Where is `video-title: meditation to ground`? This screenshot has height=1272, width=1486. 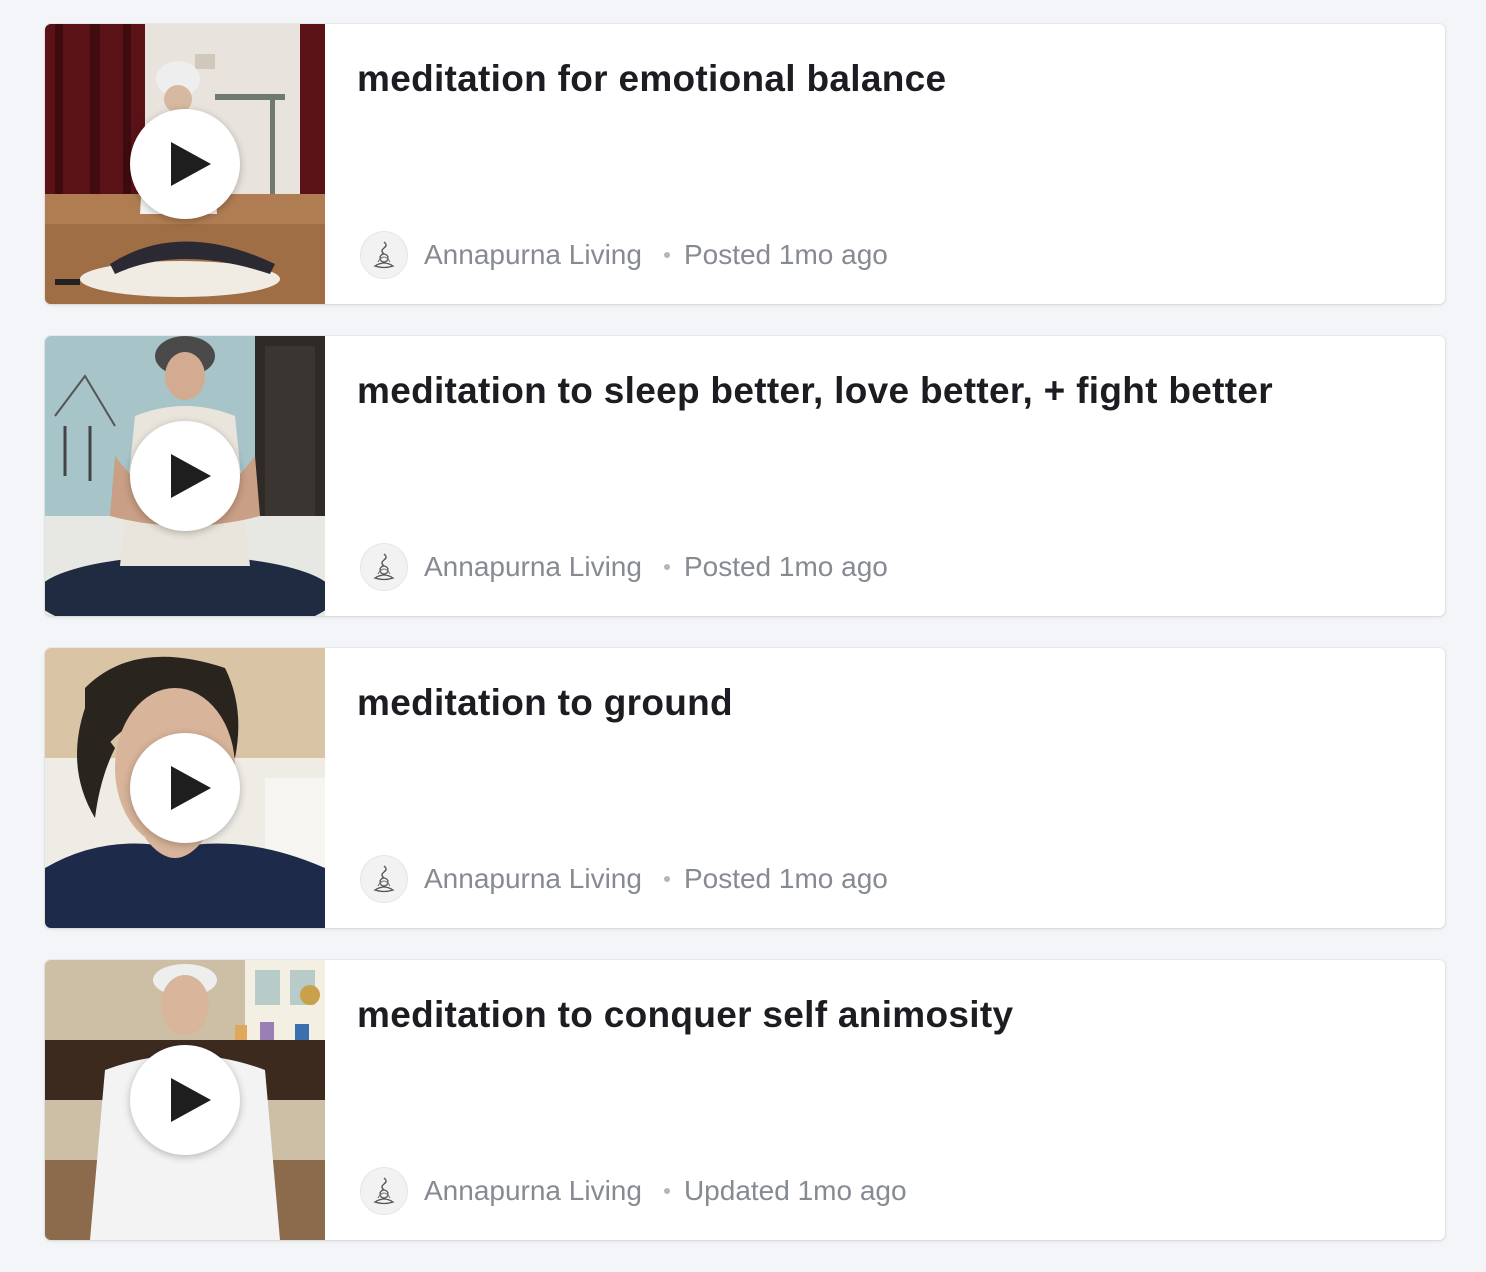 video-title: meditation to ground is located at coordinates (545, 703).